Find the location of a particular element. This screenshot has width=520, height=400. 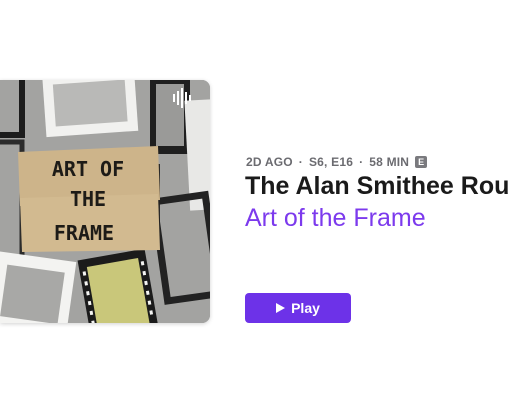

play-icon is located at coordinates (281, 308).